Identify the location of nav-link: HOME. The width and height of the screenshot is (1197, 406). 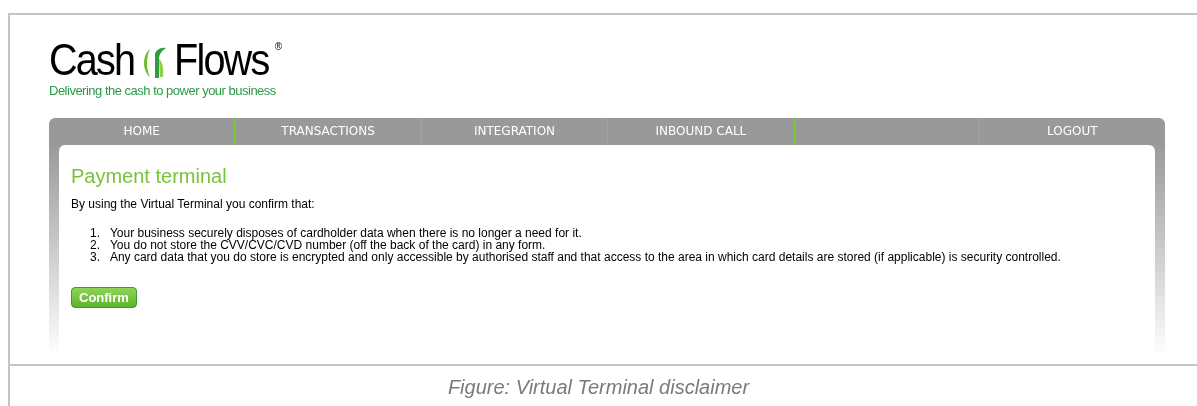
(142, 131).